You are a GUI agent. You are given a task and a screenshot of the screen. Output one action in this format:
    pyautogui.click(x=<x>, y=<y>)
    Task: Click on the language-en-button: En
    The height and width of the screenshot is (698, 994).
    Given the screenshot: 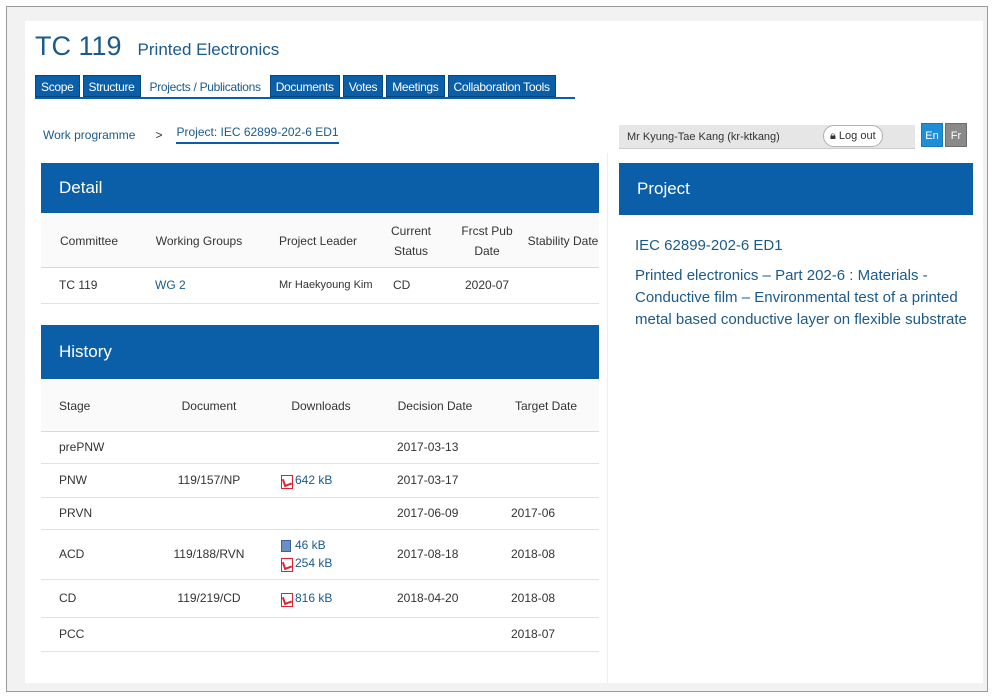 What is the action you would take?
    pyautogui.click(x=932, y=135)
    